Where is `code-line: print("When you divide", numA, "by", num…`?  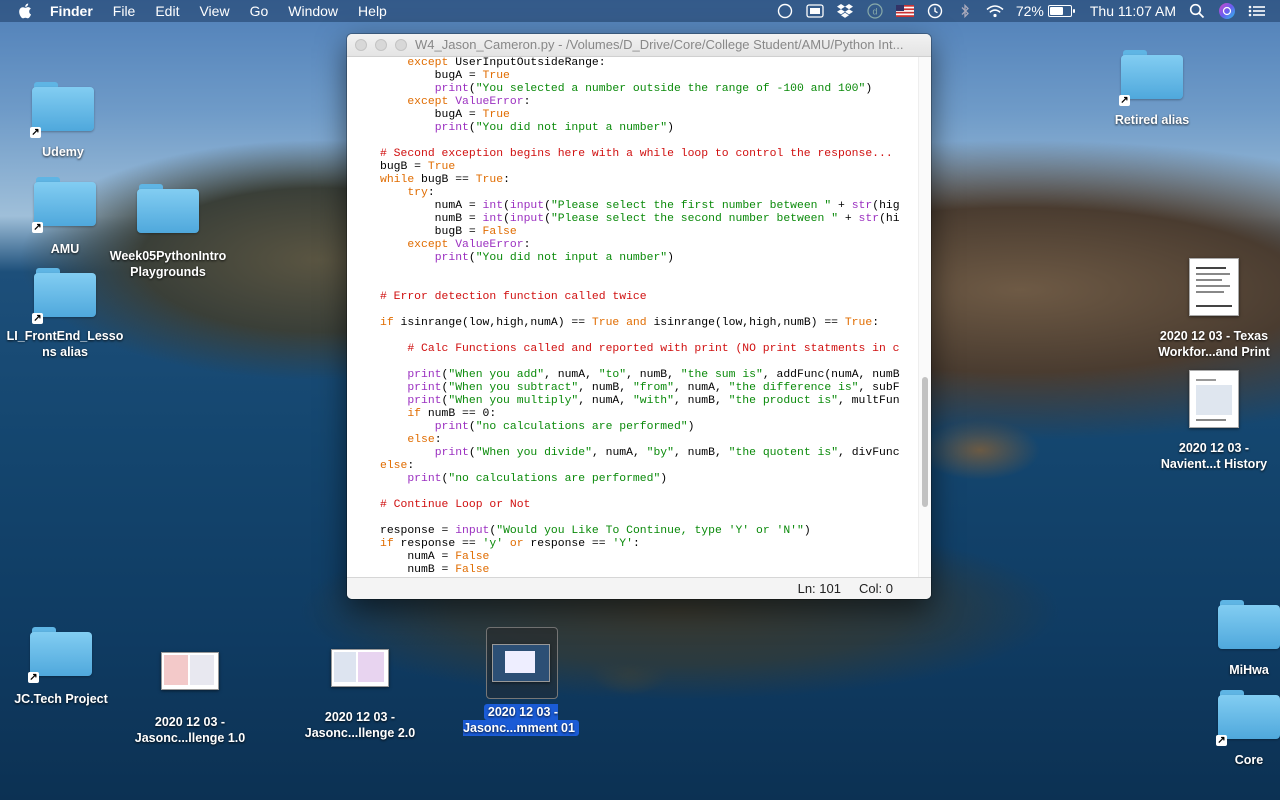
code-line: print("When you divide", numA, "by", num… is located at coordinates (649, 453).